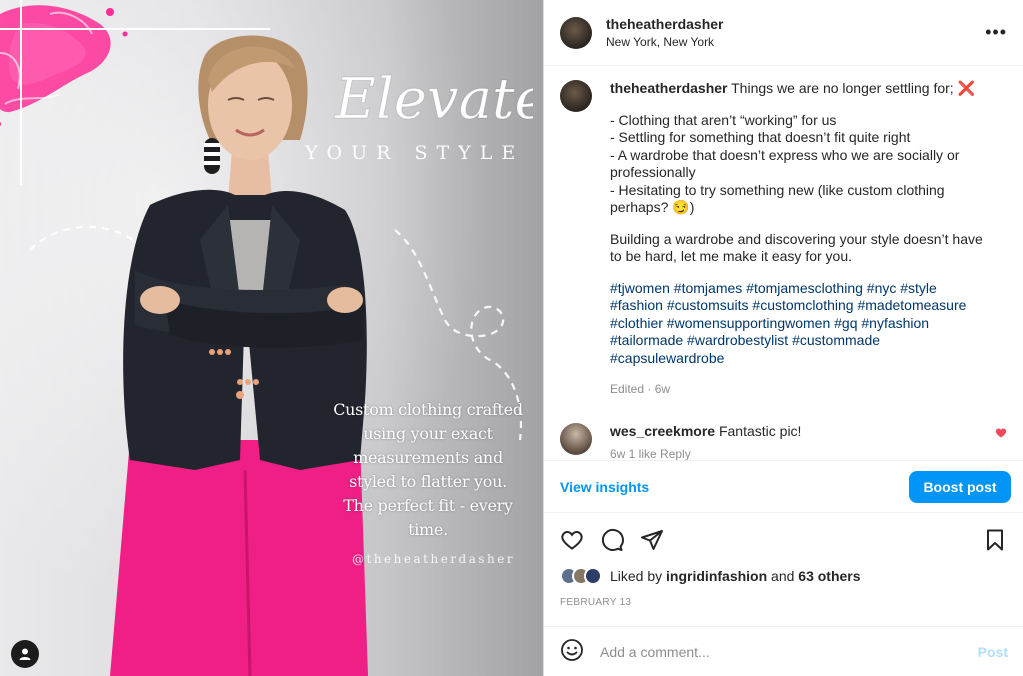 This screenshot has width=1023, height=676. Describe the element at coordinates (576, 96) in the screenshot. I see `caption-avatar` at that location.